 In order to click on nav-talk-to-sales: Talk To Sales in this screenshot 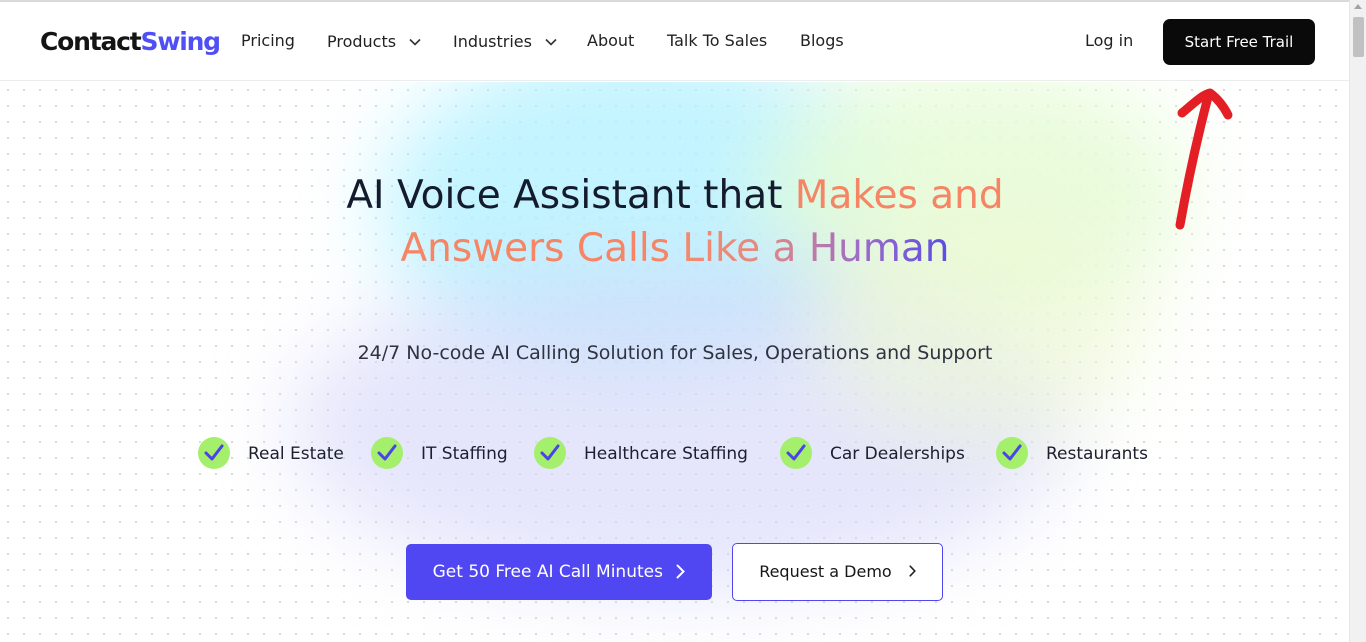, I will do `click(717, 41)`.